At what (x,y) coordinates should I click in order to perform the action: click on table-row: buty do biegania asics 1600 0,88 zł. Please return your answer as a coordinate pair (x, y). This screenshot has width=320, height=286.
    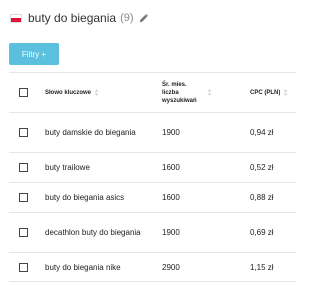
    Looking at the image, I should click on (152, 197).